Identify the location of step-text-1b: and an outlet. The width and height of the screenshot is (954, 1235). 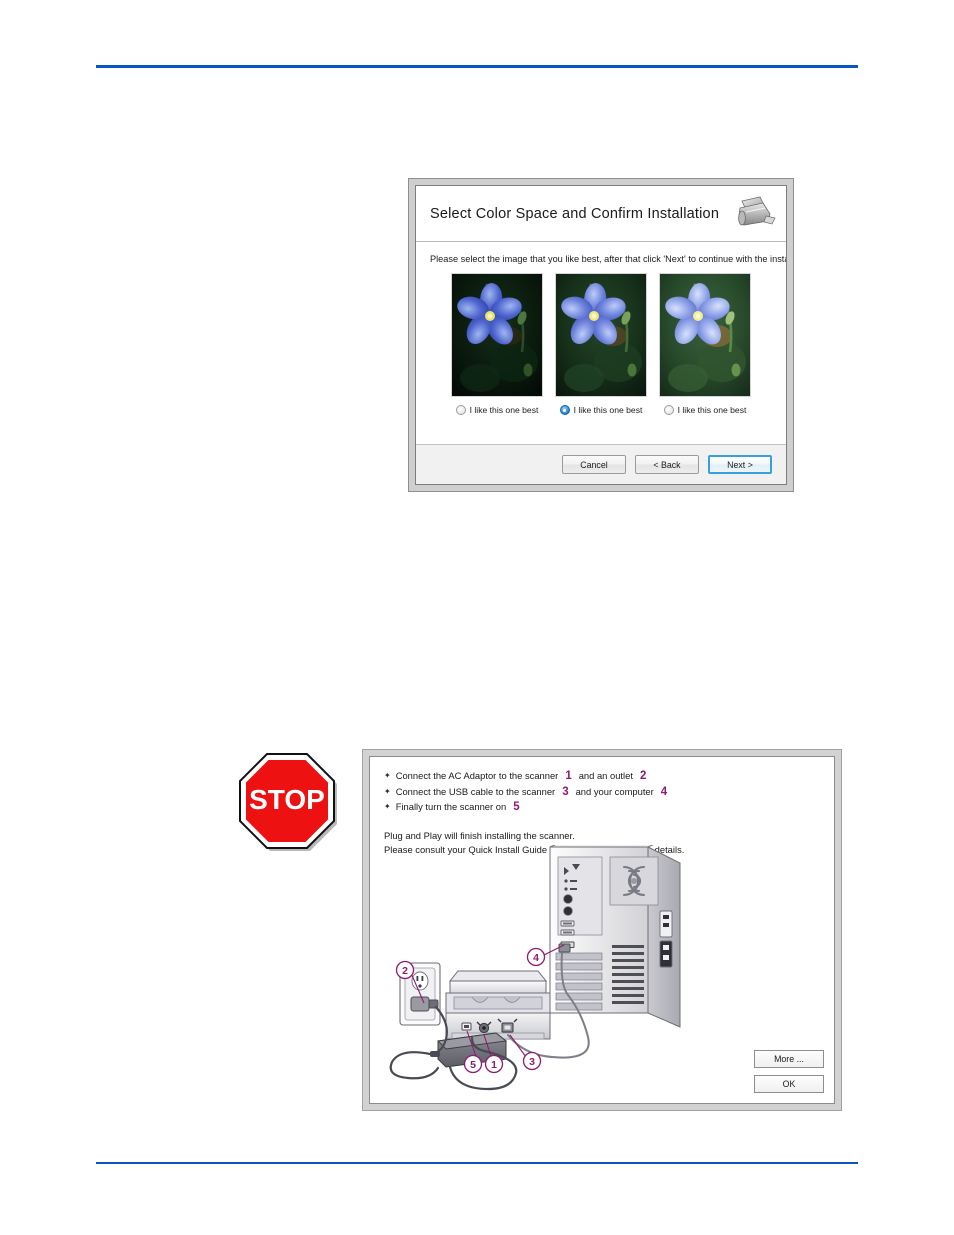
(605, 775).